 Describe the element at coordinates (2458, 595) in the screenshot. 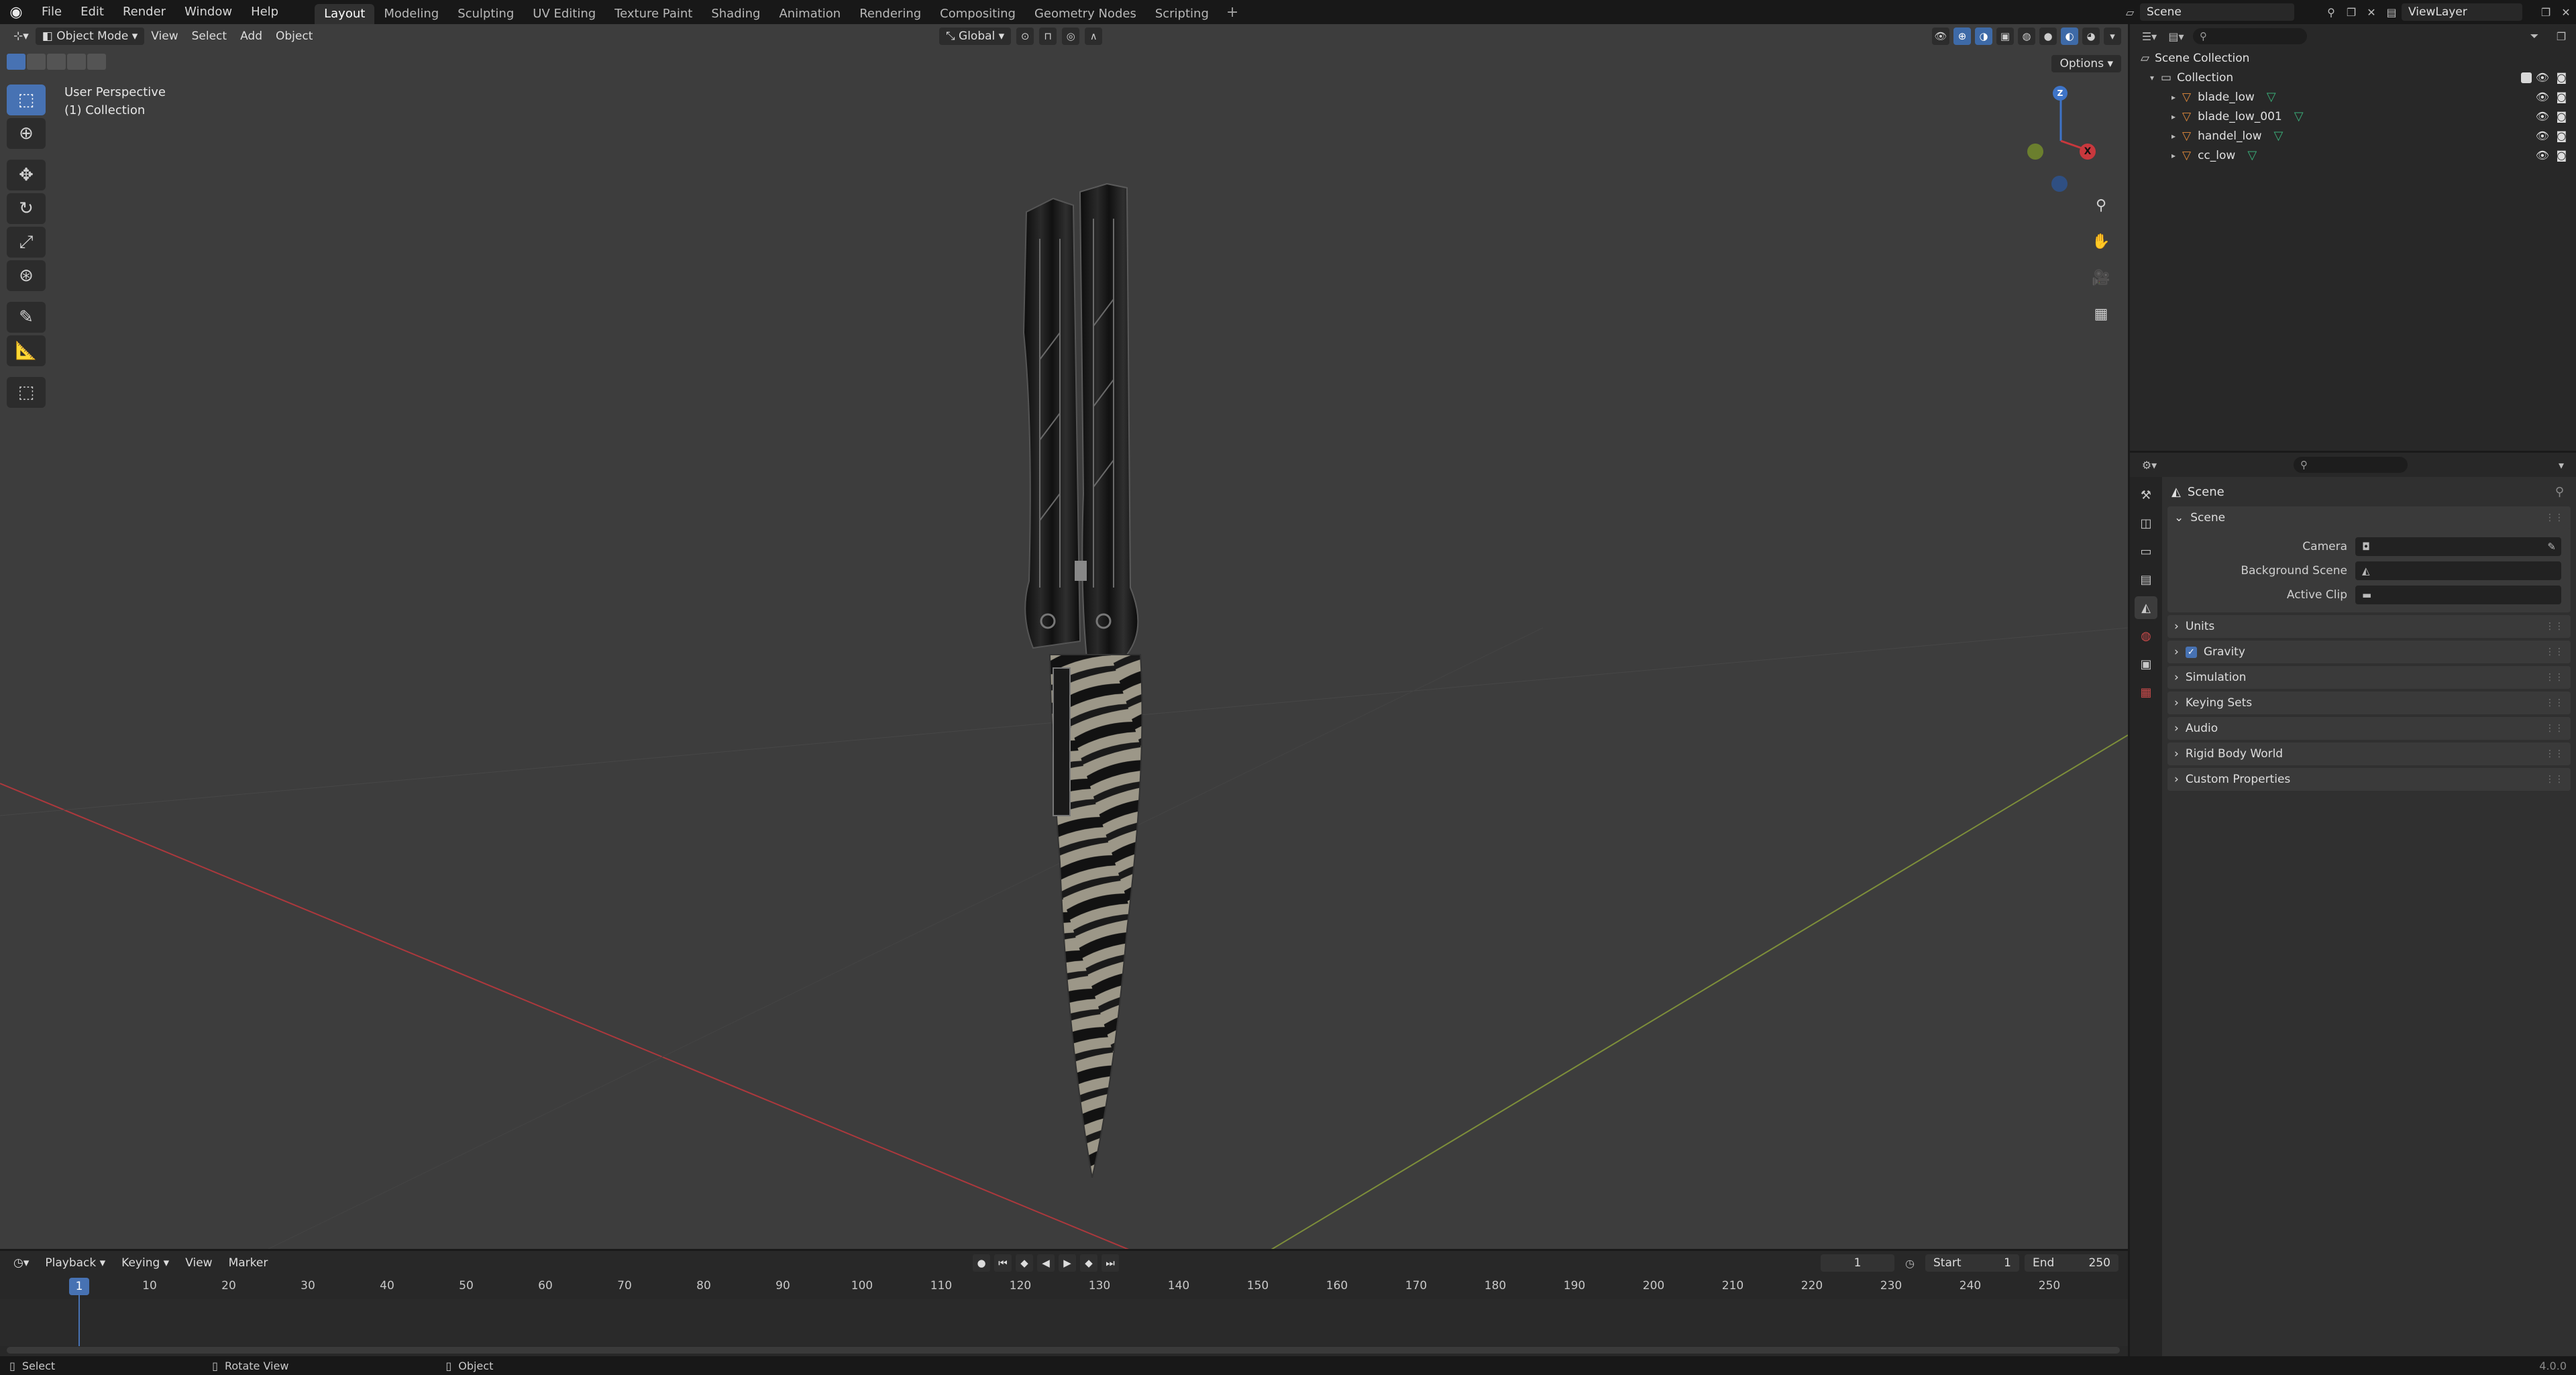

I see `active-clip-input: ▬` at that location.